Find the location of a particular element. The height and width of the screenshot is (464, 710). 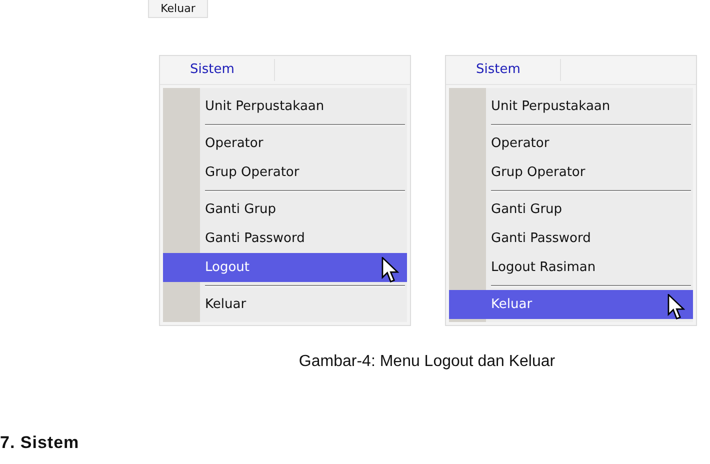

section-heading: 7. Sistem is located at coordinates (40, 443).